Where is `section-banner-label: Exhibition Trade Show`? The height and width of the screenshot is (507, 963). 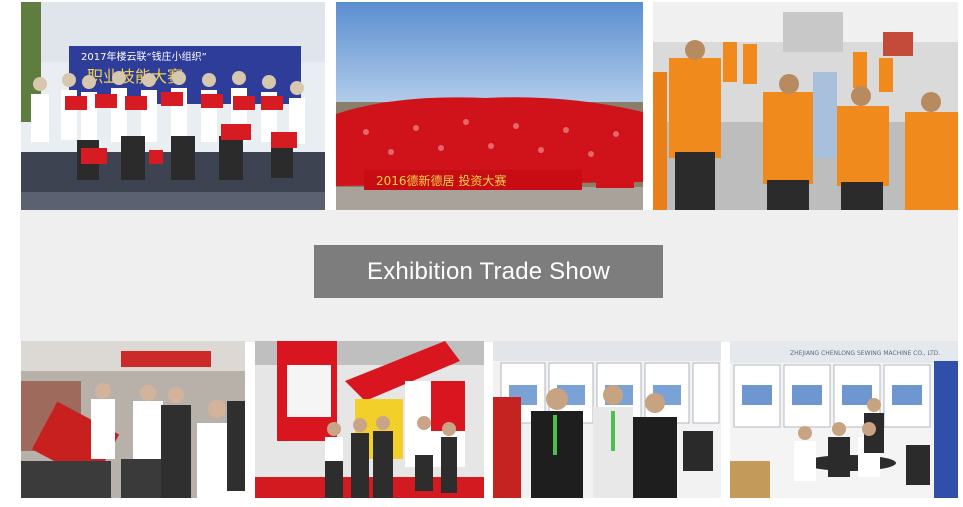
section-banner-label: Exhibition Trade Show is located at coordinates (488, 271).